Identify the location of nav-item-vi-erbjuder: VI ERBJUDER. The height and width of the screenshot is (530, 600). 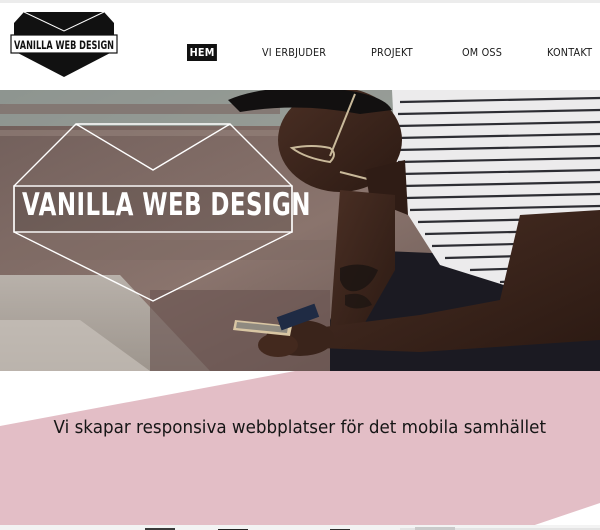
(294, 52).